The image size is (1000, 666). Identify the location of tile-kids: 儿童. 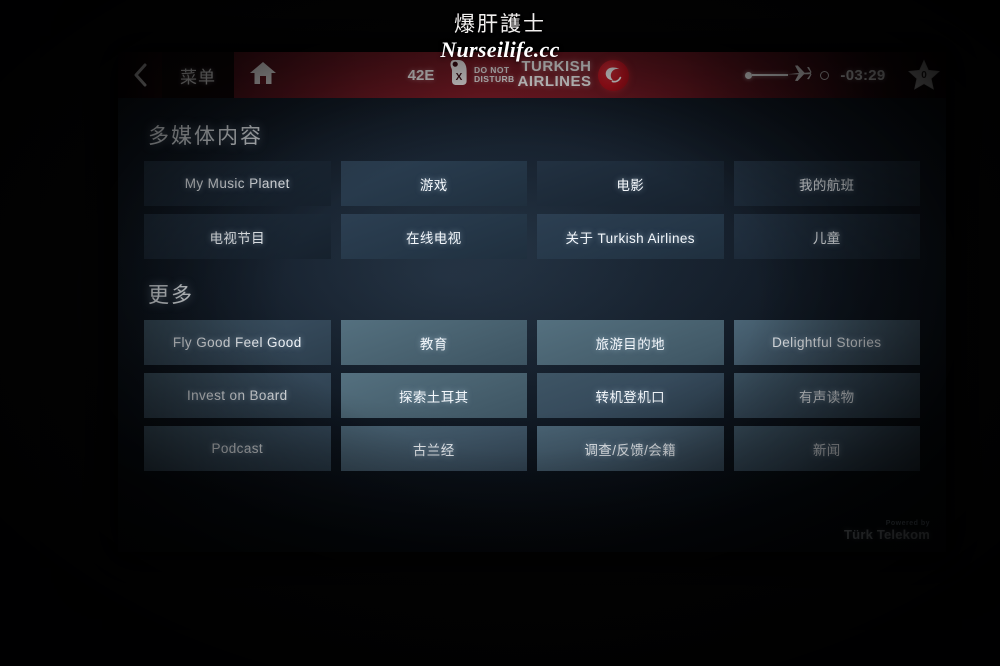
(826, 236).